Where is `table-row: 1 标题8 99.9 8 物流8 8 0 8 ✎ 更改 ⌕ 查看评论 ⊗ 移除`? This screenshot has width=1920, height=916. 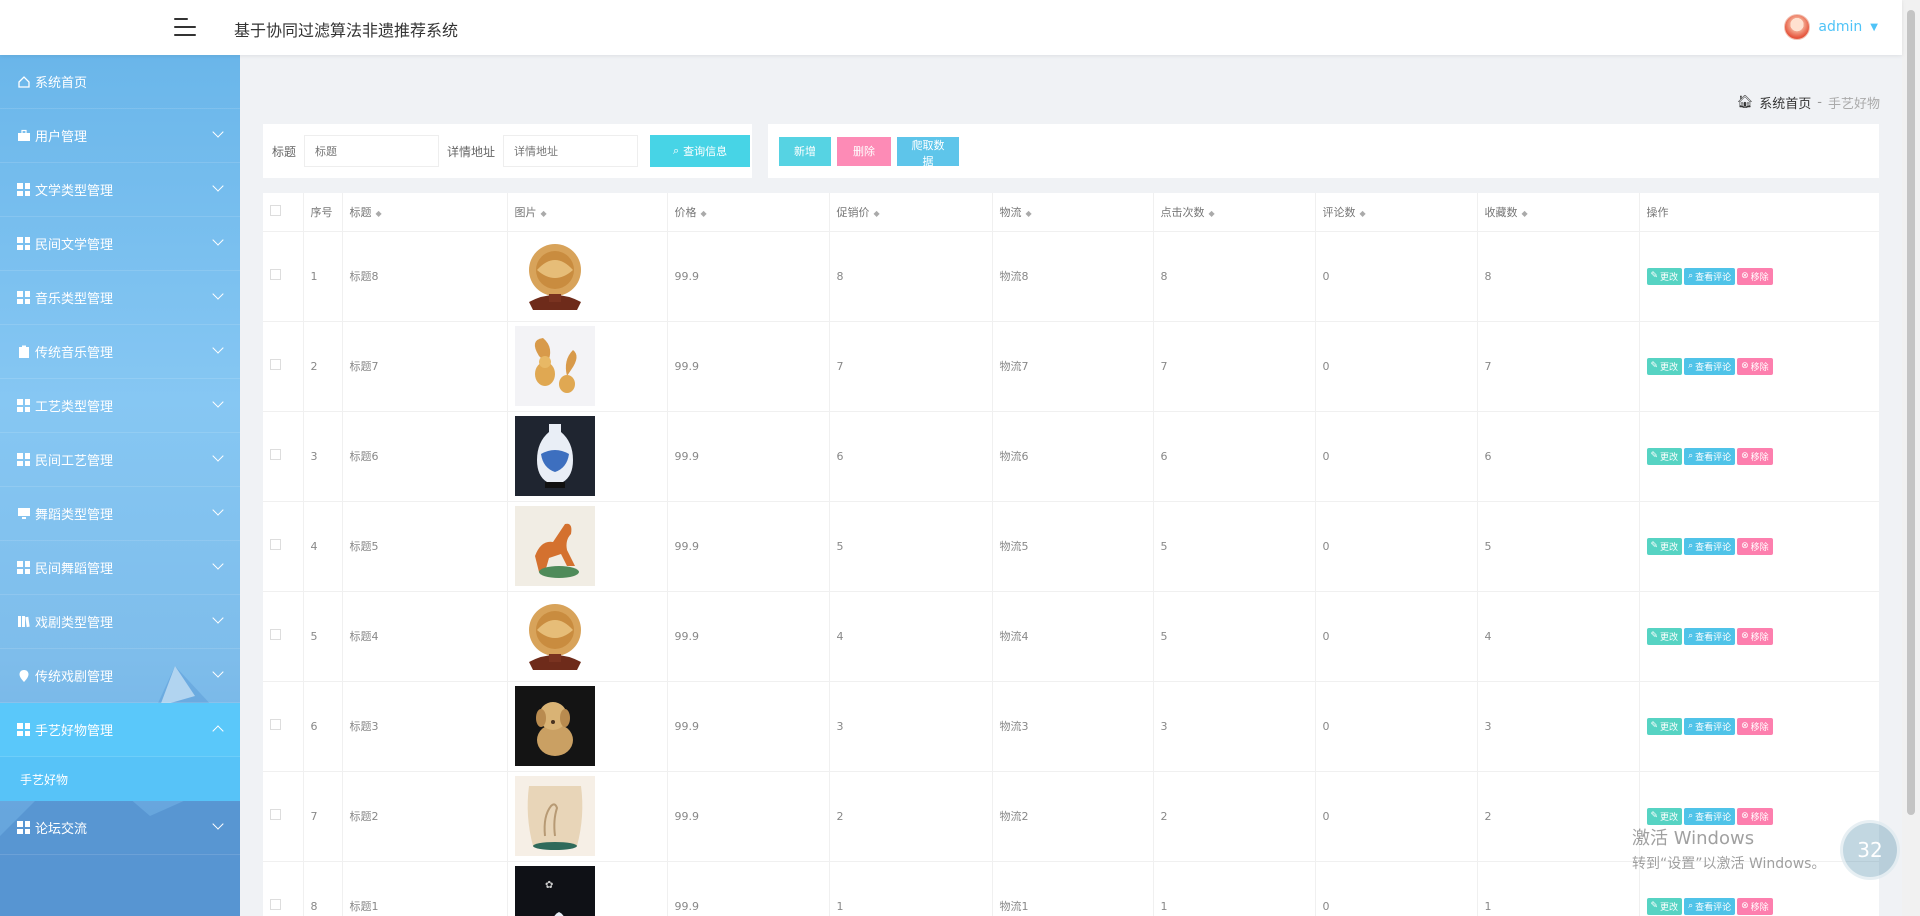 table-row: 1 标题8 99.9 8 物流8 8 0 8 ✎ 更改 ⌕ 查看评论 ⊗ 移除 is located at coordinates (1071, 276).